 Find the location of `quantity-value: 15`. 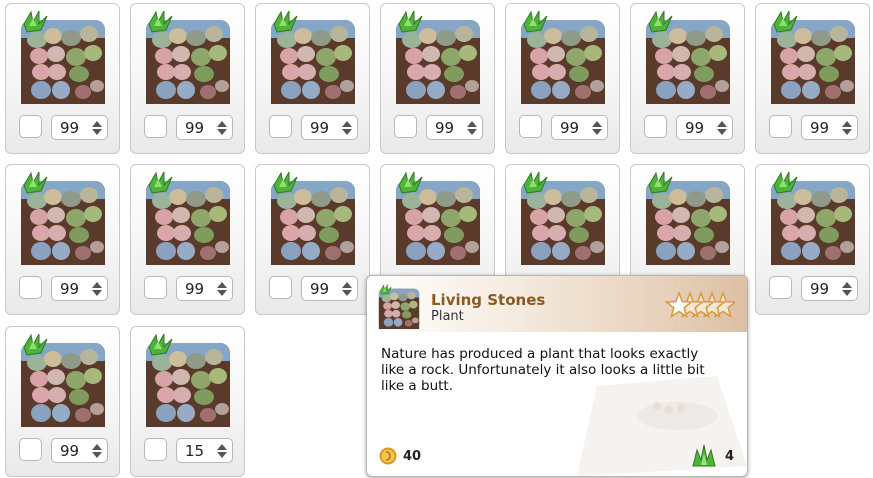

quantity-value: 15 is located at coordinates (195, 451).